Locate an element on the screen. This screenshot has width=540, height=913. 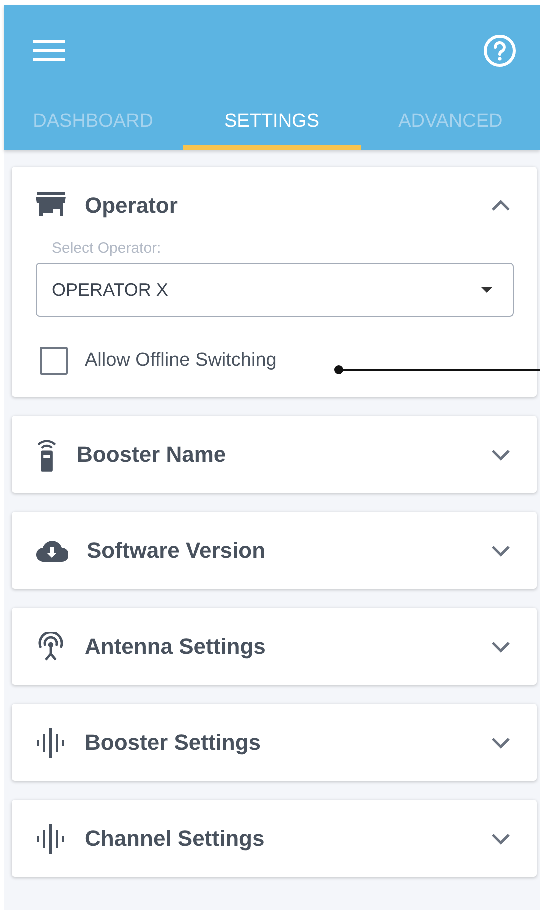
section-title: Operator is located at coordinates (288, 205).